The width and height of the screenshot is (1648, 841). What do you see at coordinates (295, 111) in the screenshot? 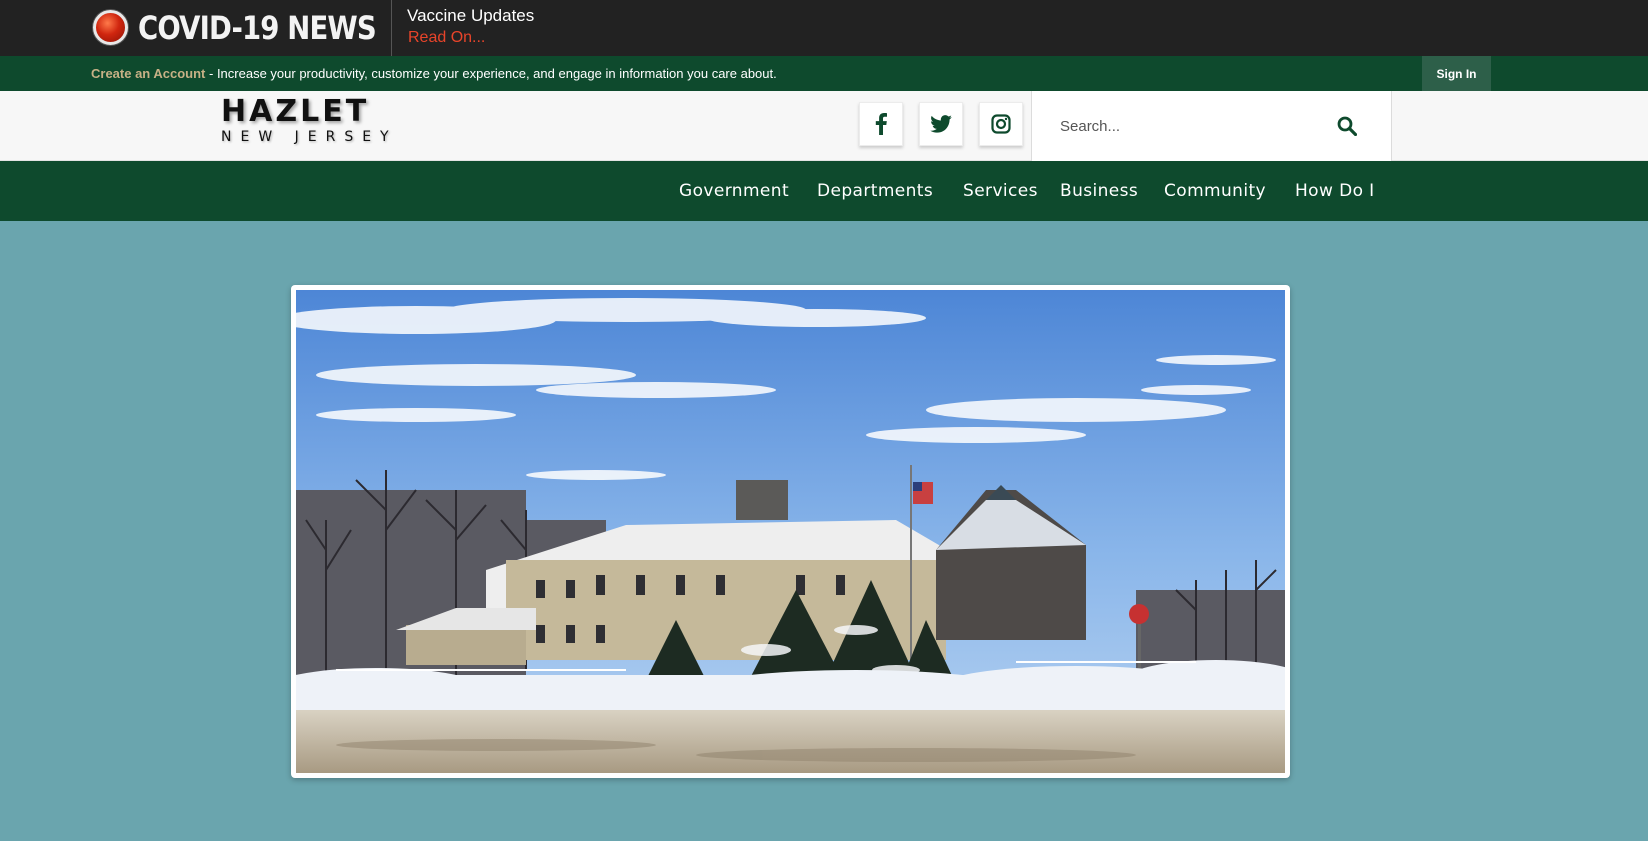
I see `logo-main-text: HAZLET` at bounding box center [295, 111].